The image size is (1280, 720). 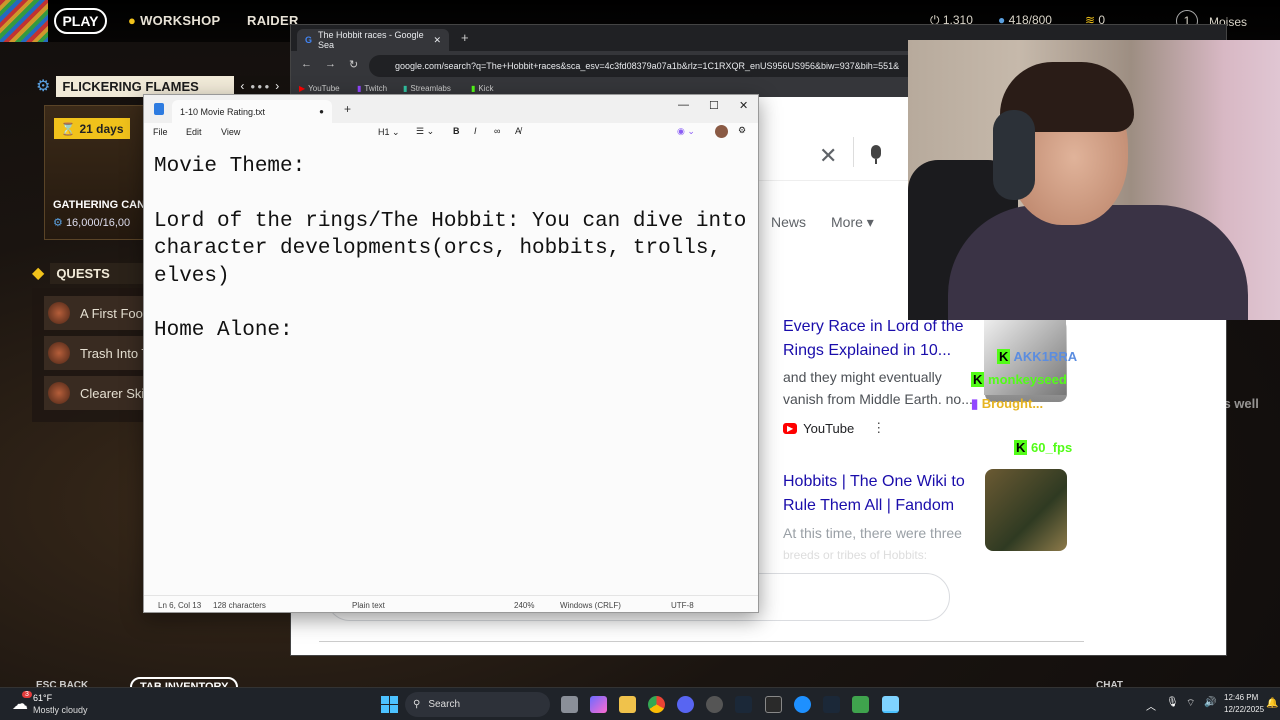 I want to click on close-tab-icon: ✕, so click(x=437, y=40).